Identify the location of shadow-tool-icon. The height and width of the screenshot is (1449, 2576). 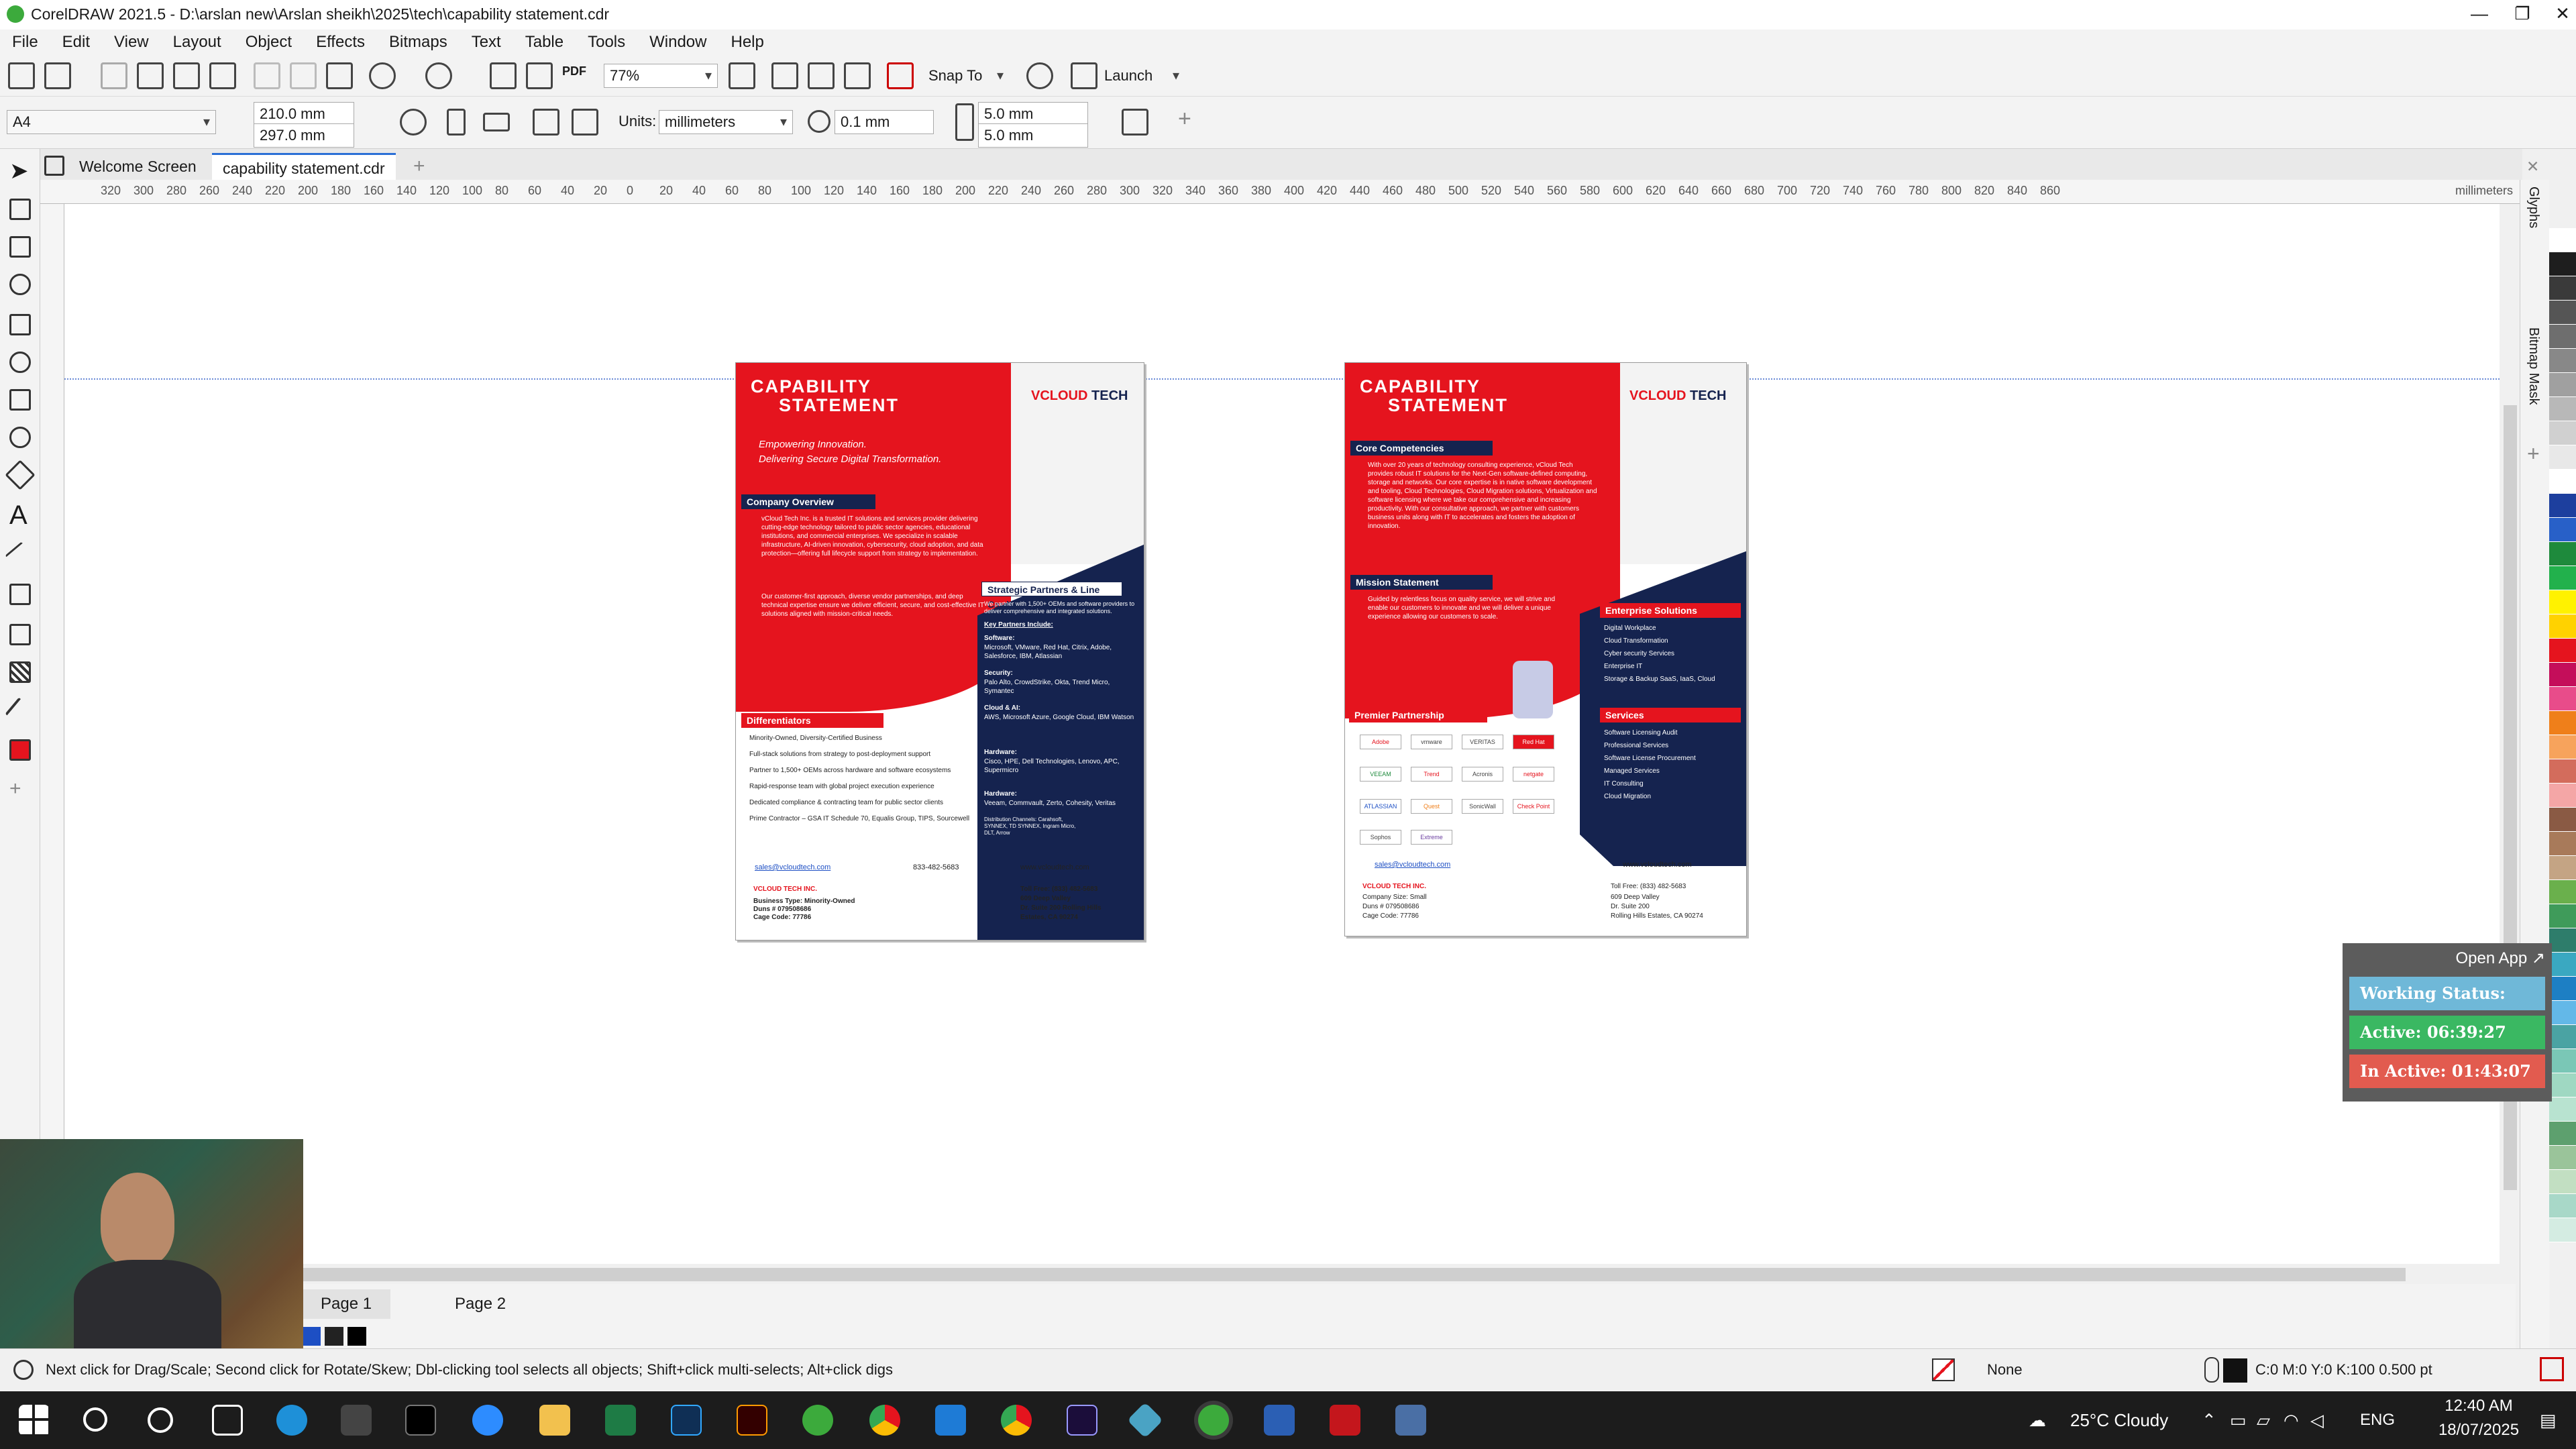
(20, 634).